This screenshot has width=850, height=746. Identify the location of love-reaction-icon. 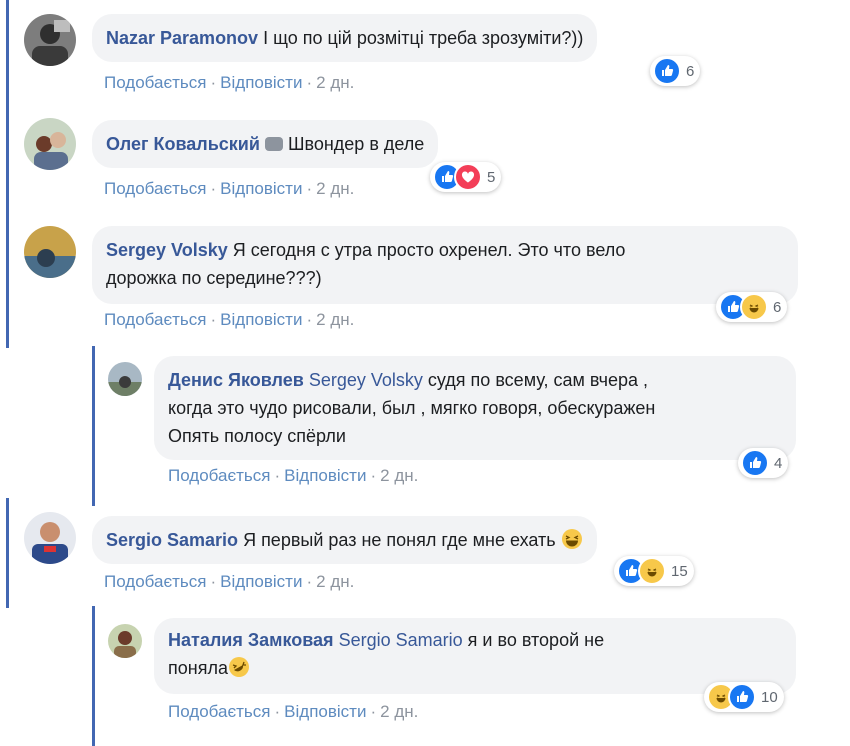
(468, 177).